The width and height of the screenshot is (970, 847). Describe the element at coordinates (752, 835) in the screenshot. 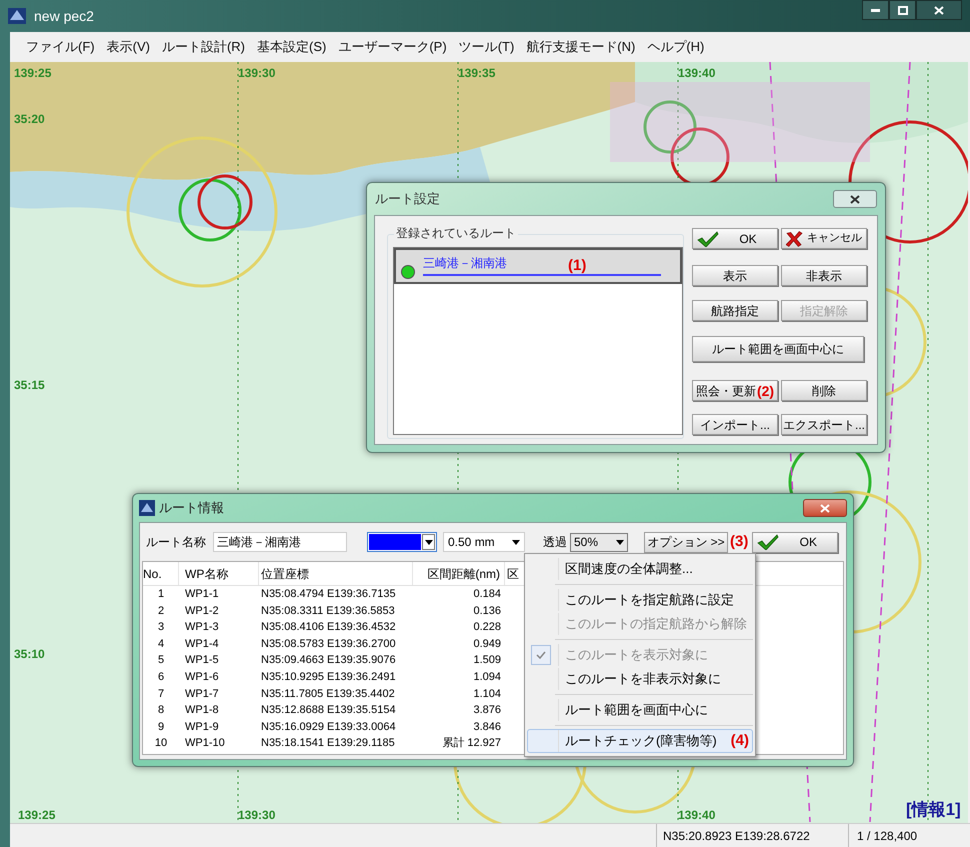

I see `position-readout: N35:20.8923 E139:28.6722` at that location.